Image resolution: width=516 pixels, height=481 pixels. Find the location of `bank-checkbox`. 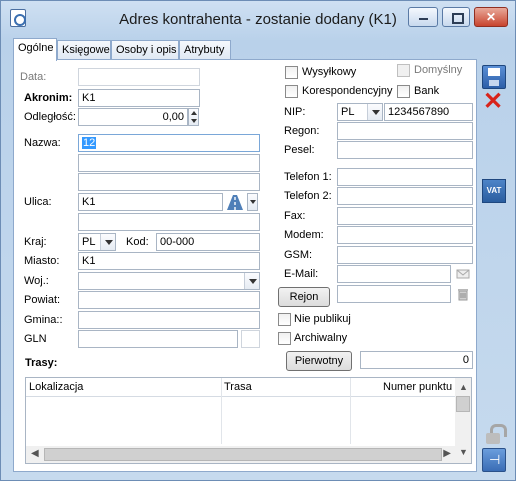

bank-checkbox is located at coordinates (403, 91).